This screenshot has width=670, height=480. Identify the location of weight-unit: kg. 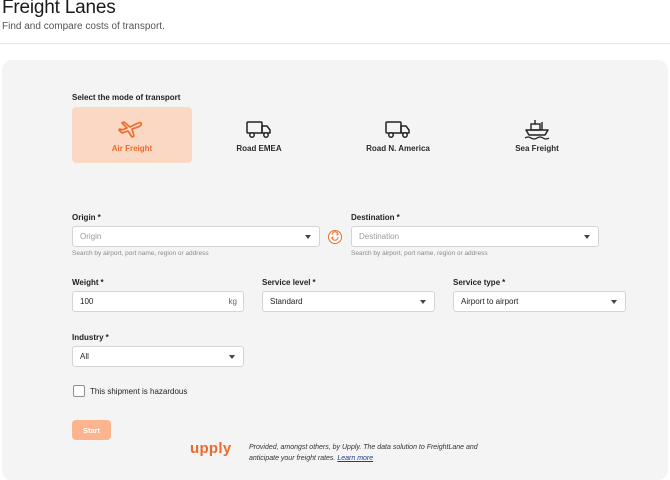
(232, 301).